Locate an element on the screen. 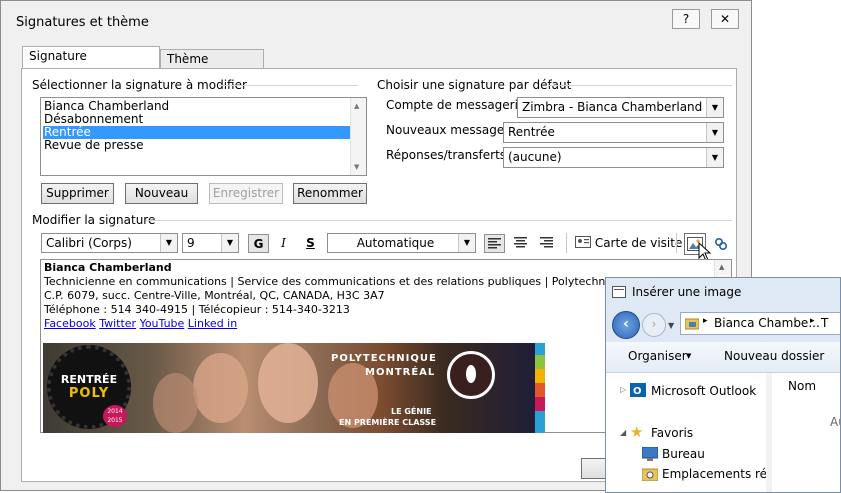 Image resolution: width=841 pixels, height=493 pixels. tab-signature: Signature électronique is located at coordinates (91, 64).